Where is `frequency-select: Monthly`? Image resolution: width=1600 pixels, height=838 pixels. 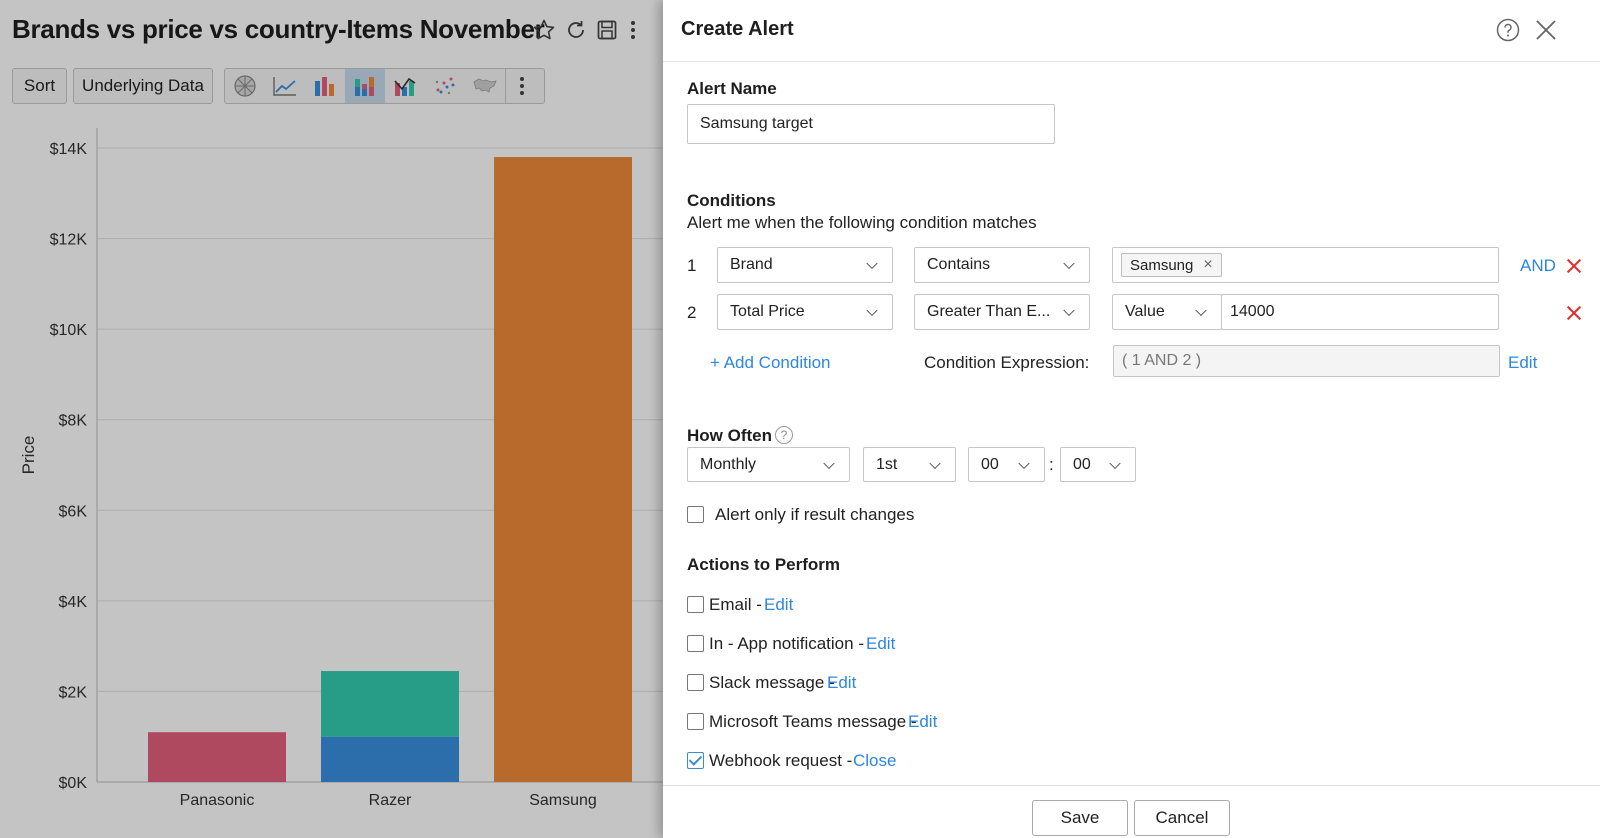 frequency-select: Monthly is located at coordinates (768, 464).